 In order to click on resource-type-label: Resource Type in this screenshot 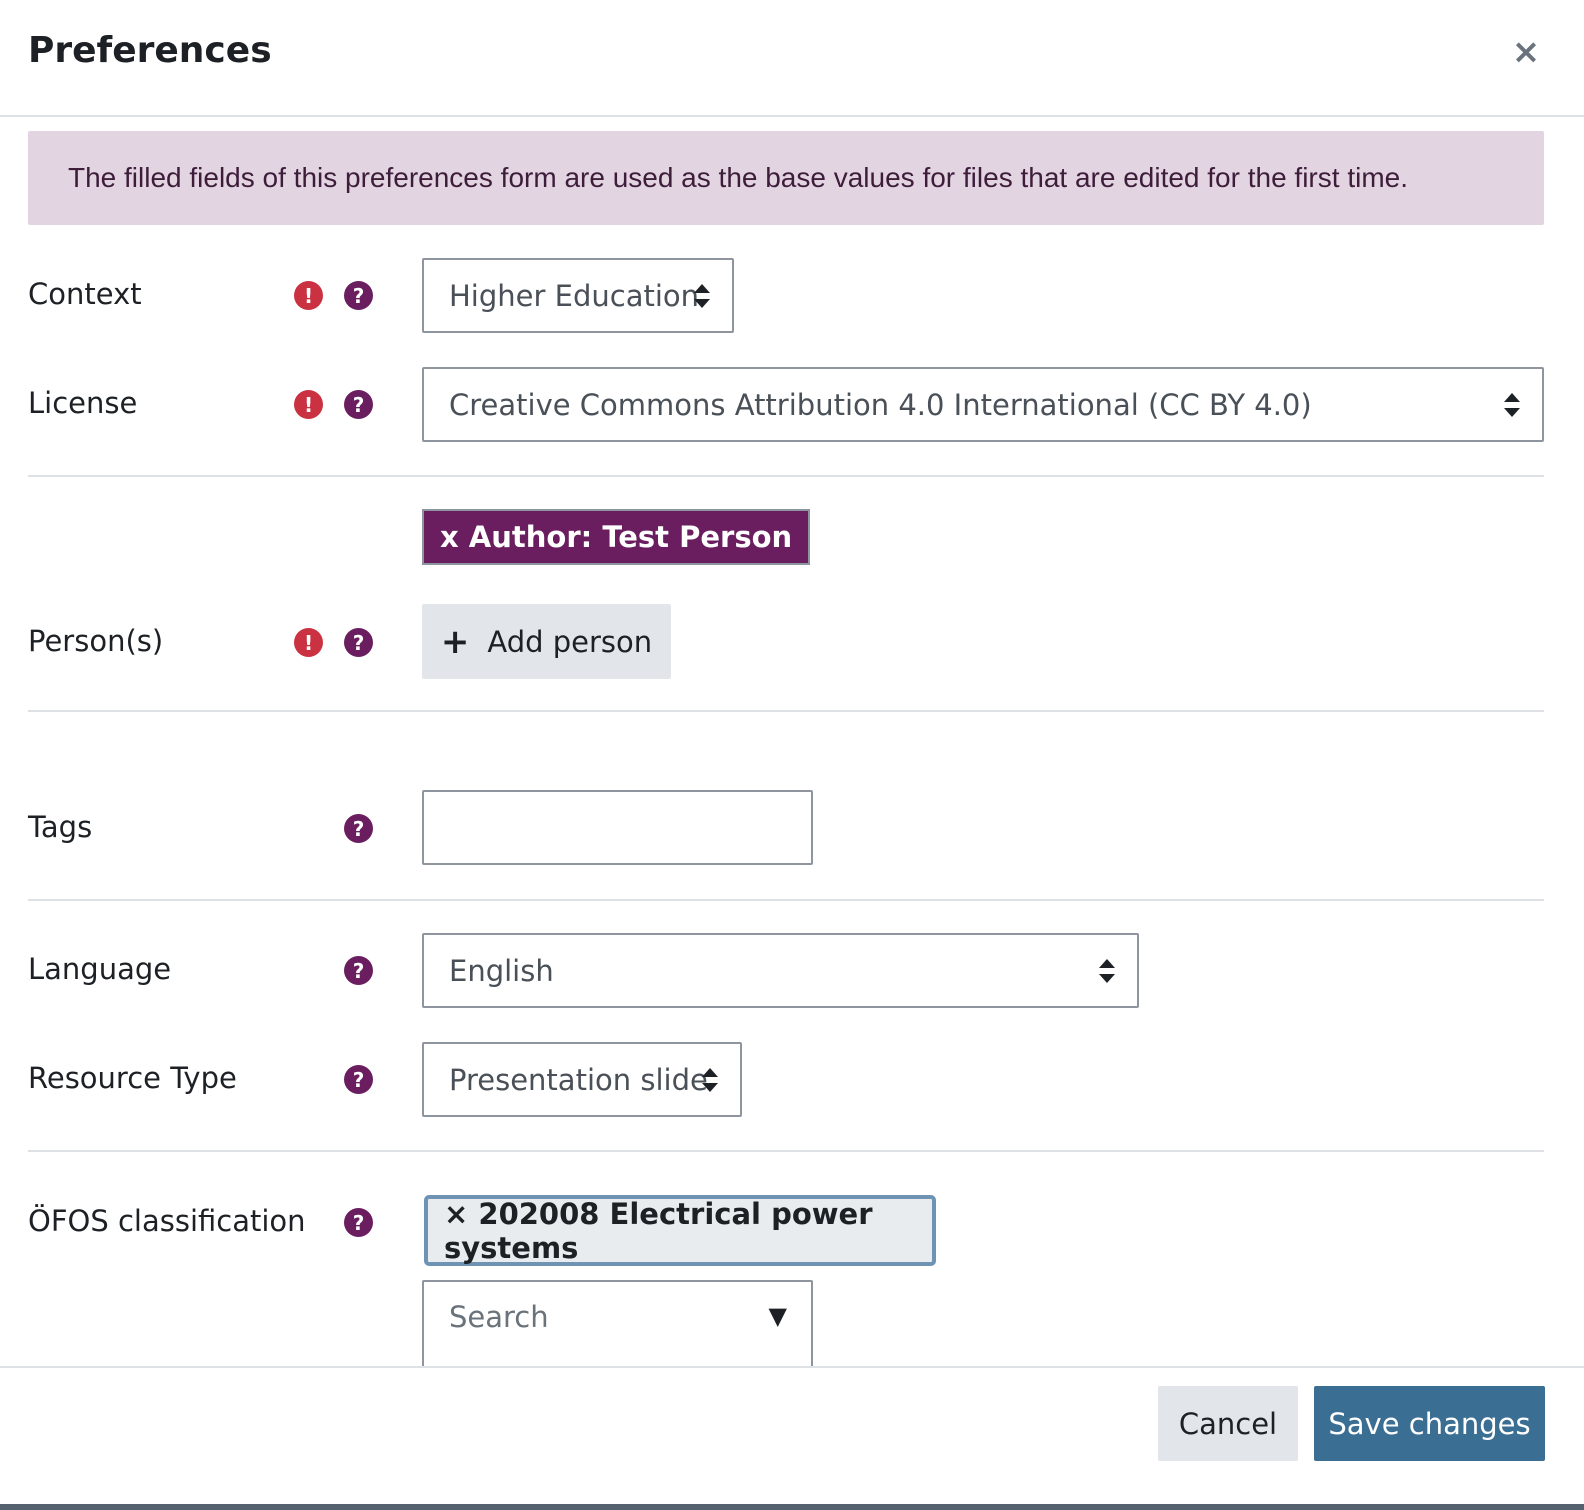, I will do `click(132, 1078)`.